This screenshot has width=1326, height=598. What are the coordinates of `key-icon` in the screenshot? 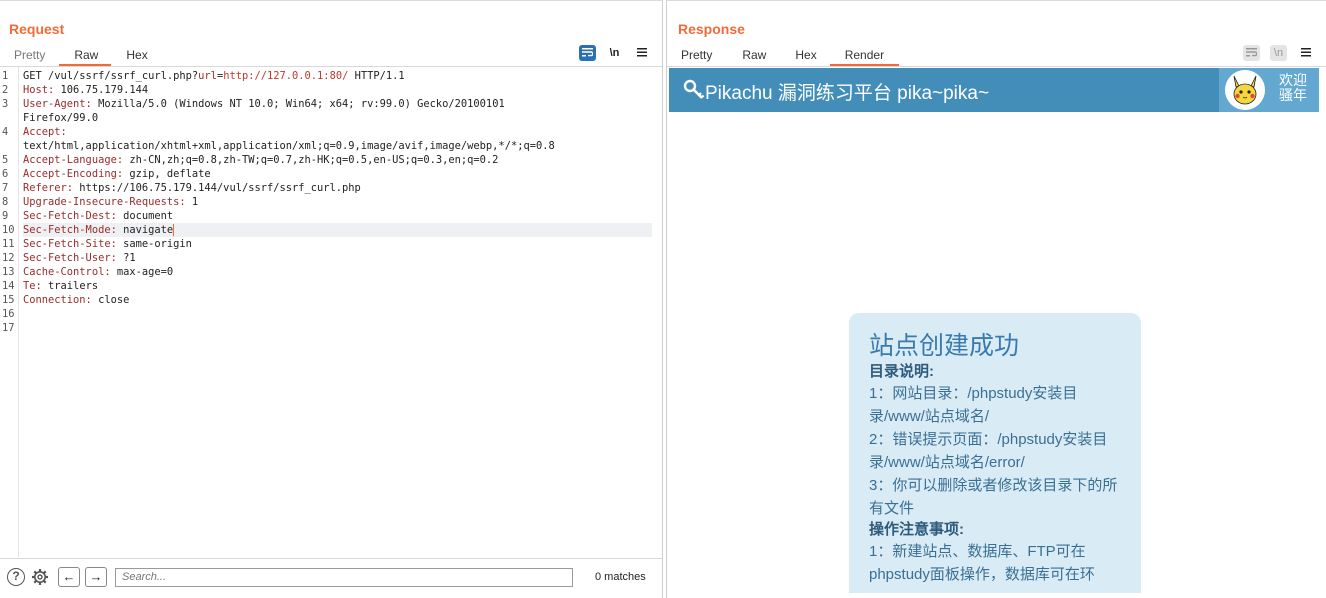 It's located at (694, 89).